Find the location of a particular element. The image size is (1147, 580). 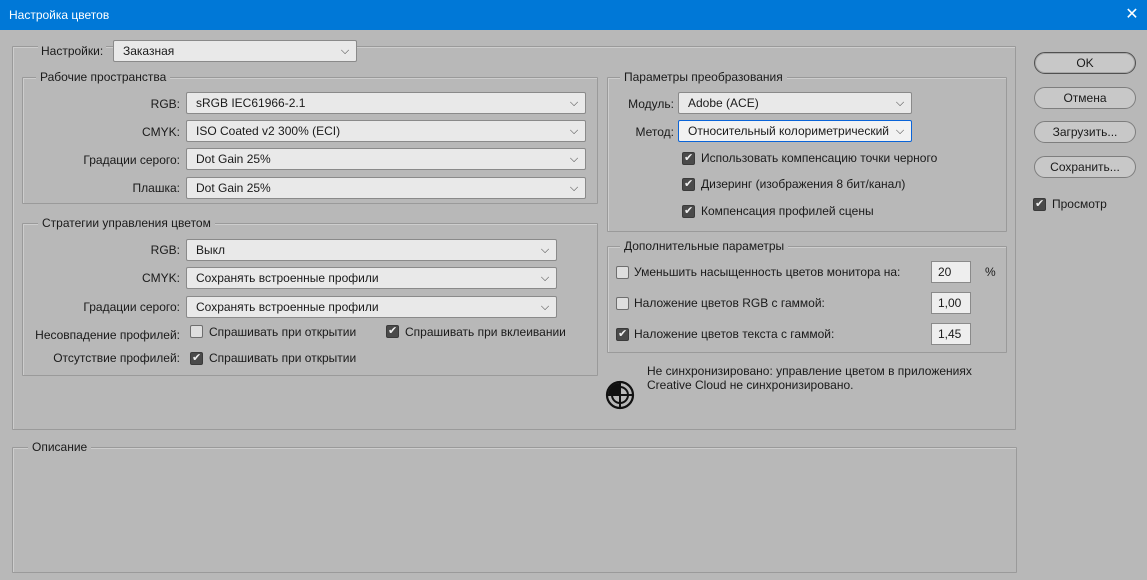

policy-gray-dropdown: Сохранять встроенные профили ⌵ is located at coordinates (371, 307).